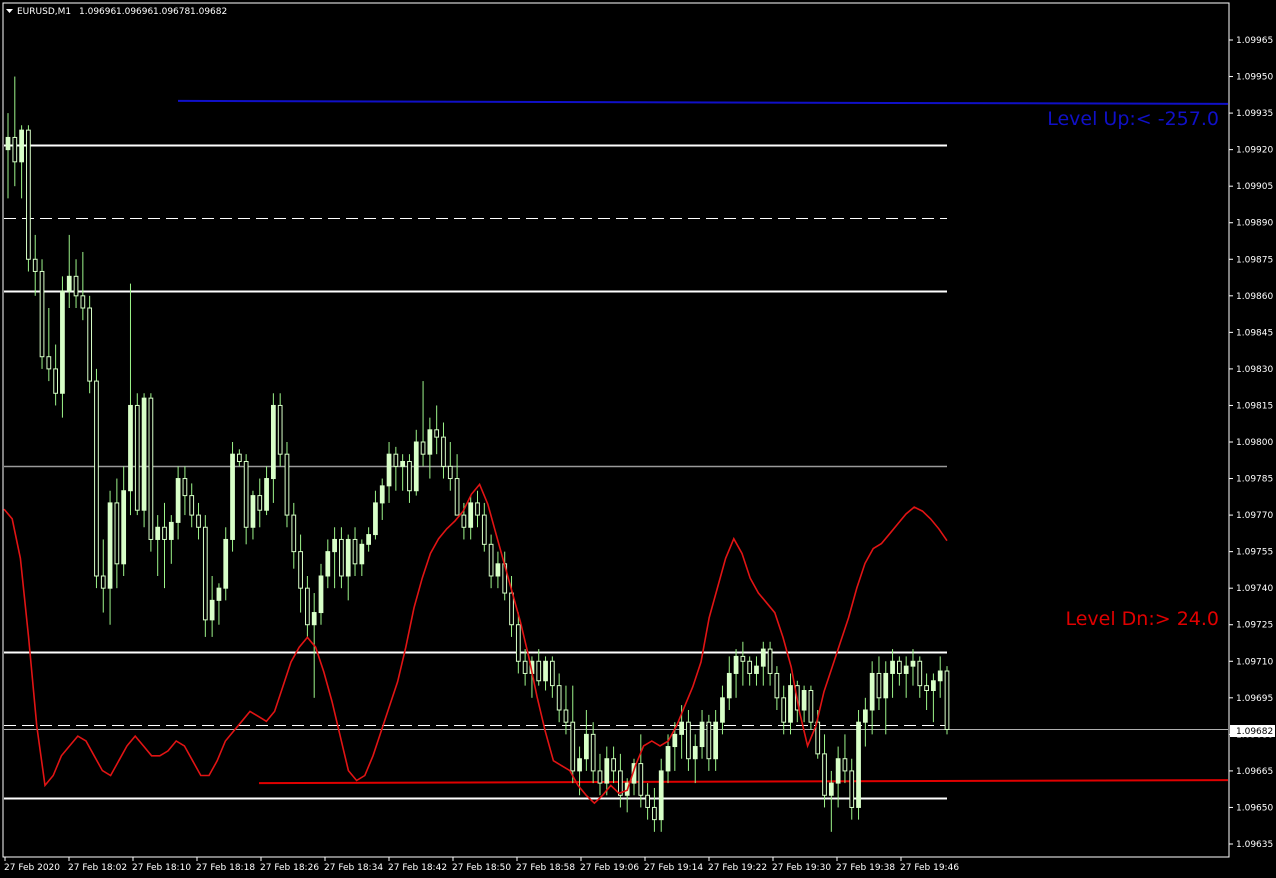  Describe the element at coordinates (97, 868) in the screenshot. I see `x-tick-label: 27 Feb 18:02` at that location.